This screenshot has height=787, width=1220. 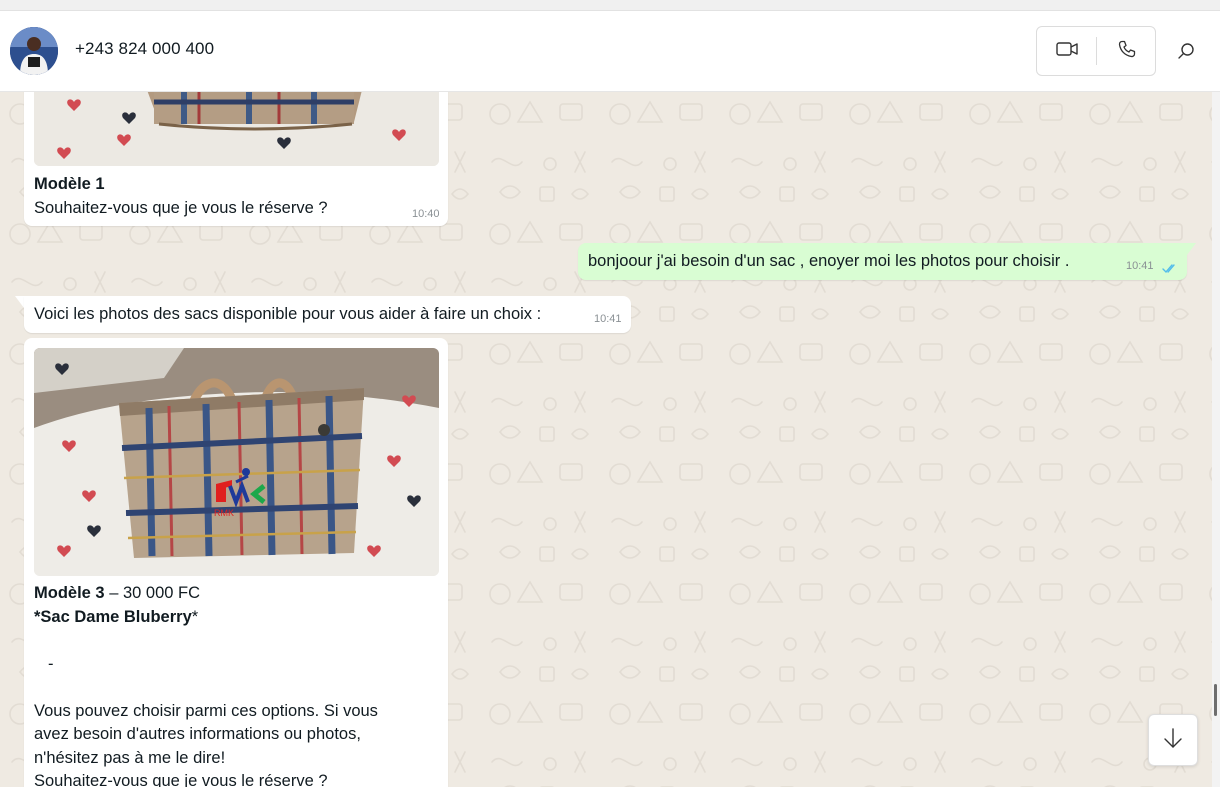 What do you see at coordinates (34, 51) in the screenshot?
I see `contact-avatar` at bounding box center [34, 51].